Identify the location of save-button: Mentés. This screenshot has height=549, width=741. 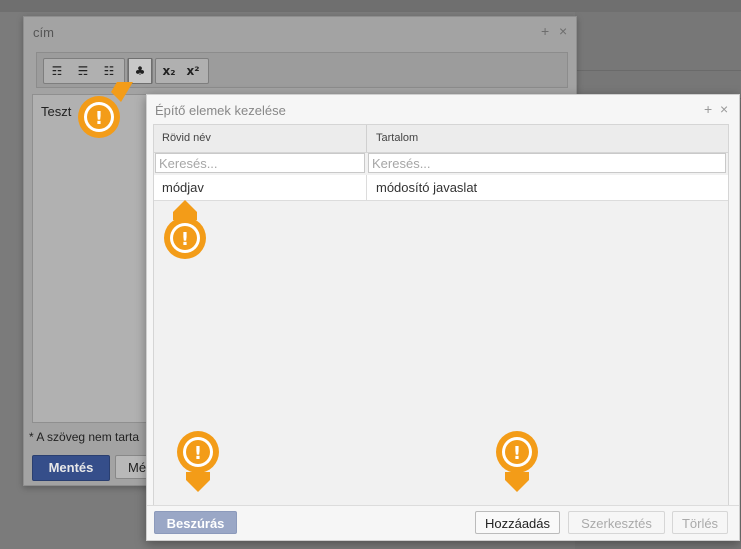
(71, 468).